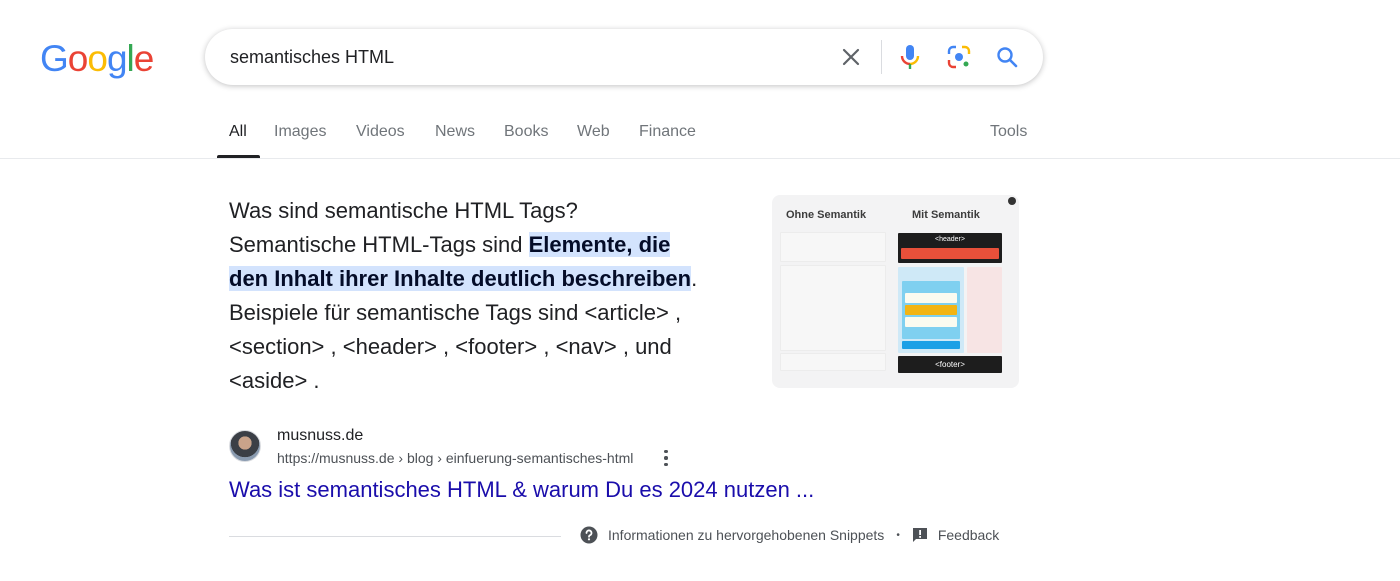  Describe the element at coordinates (380, 132) in the screenshot. I see `tab-videos: Videos` at that location.